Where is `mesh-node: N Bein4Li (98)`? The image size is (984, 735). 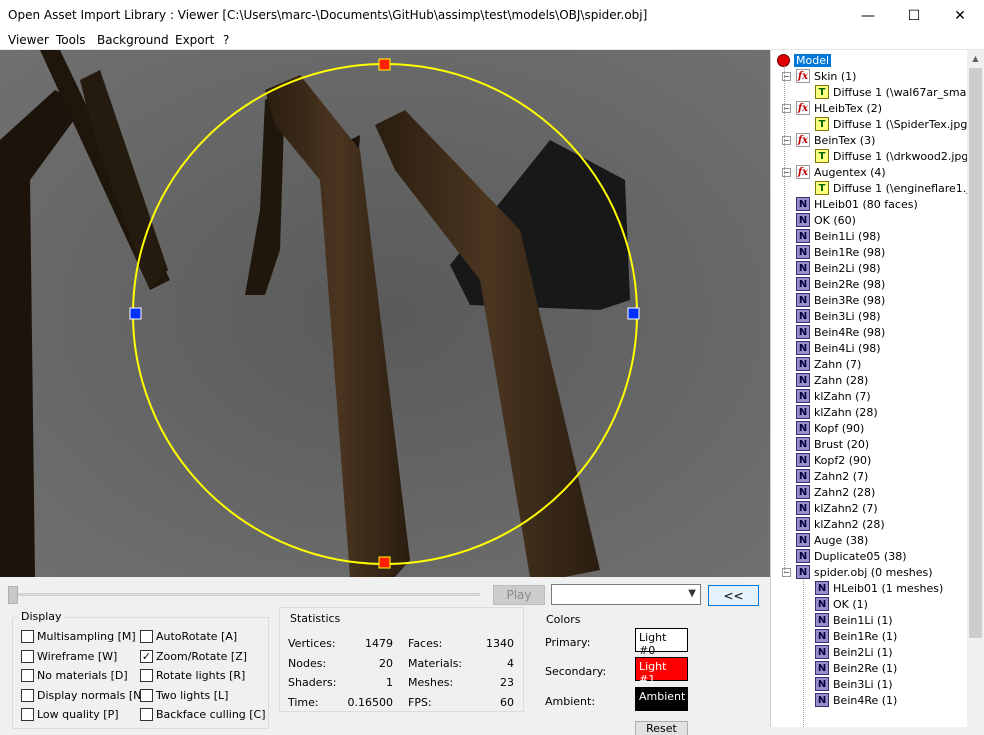
mesh-node: N Bein4Li (98) is located at coordinates (838, 348).